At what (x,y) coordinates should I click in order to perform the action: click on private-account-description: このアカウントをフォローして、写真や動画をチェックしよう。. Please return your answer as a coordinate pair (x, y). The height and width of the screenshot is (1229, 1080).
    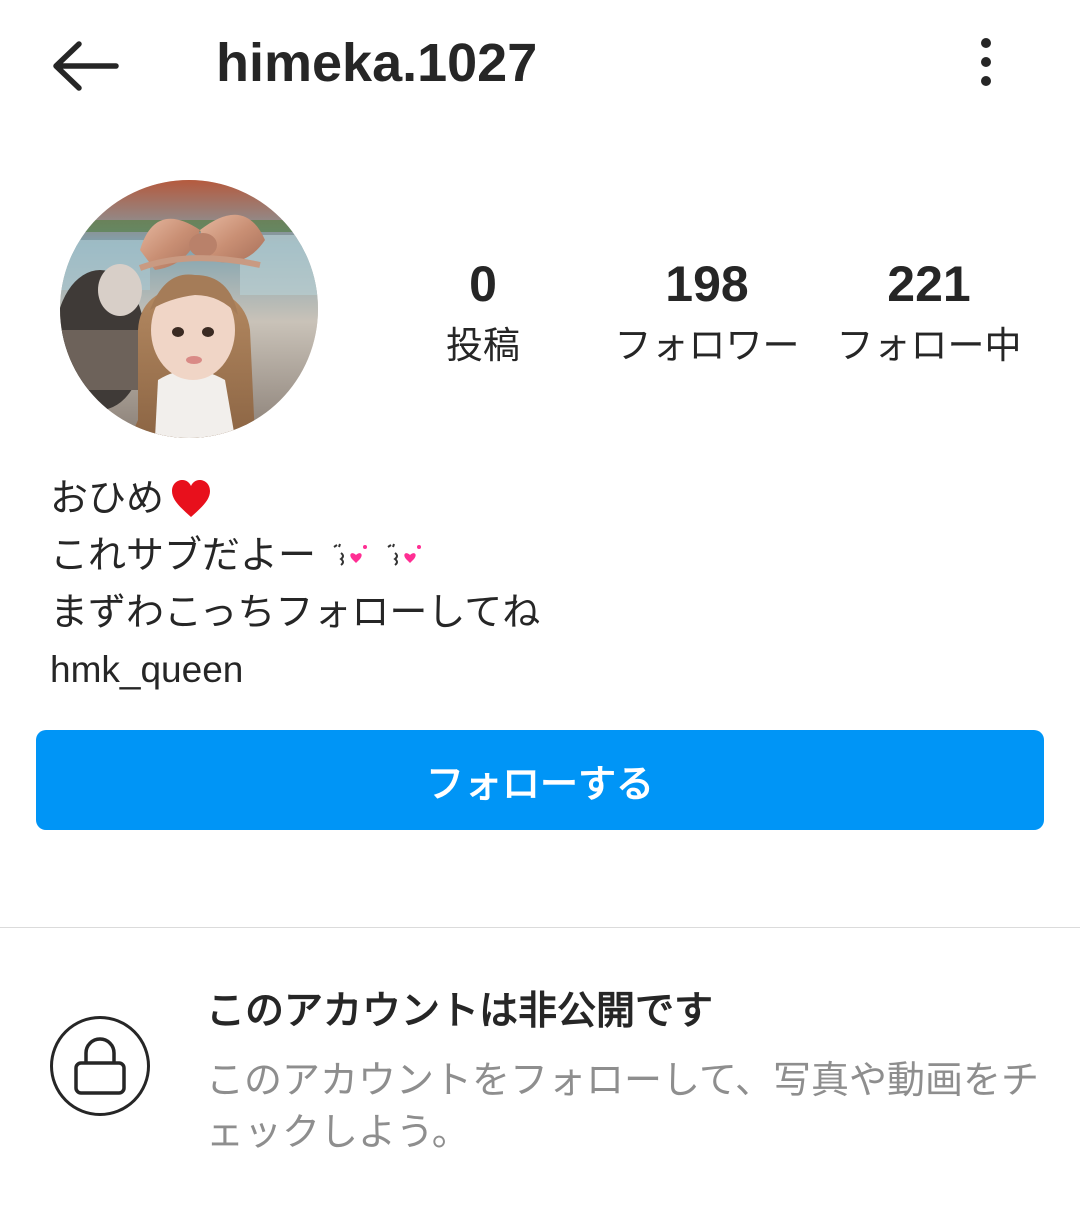
    Looking at the image, I should click on (622, 1106).